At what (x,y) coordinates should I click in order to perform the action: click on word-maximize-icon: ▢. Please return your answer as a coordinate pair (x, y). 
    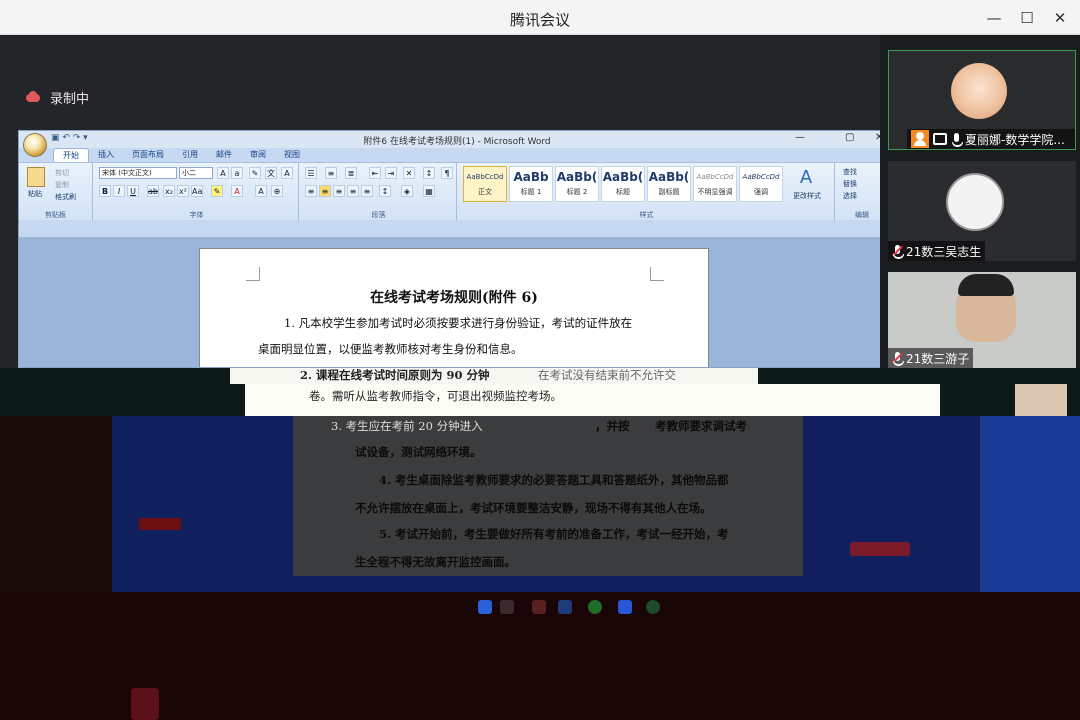
    Looking at the image, I should click on (849, 137).